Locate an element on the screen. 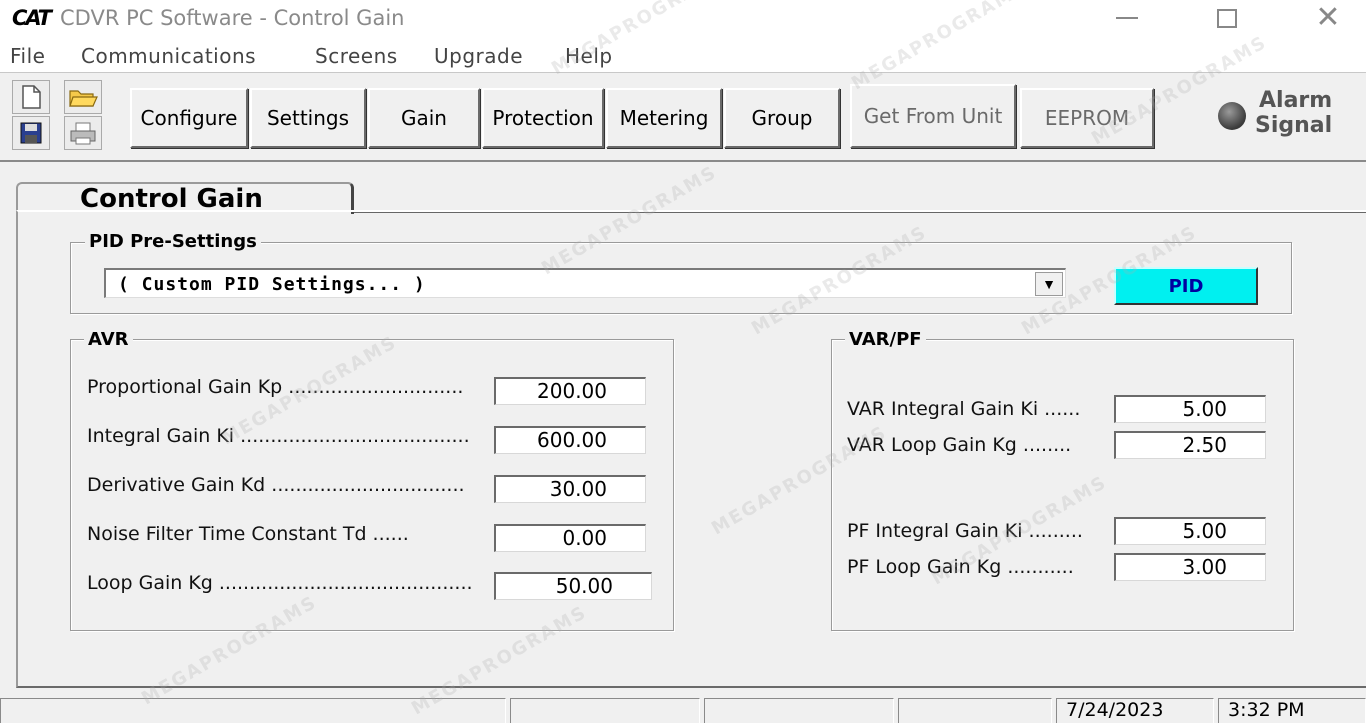 The width and height of the screenshot is (1366, 723). print-button is located at coordinates (83, 133).